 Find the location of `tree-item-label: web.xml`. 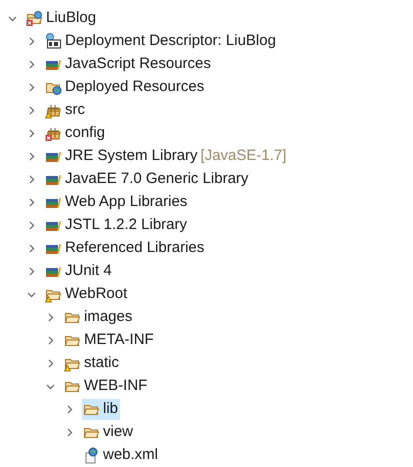

tree-item-label: web.xml is located at coordinates (130, 455).